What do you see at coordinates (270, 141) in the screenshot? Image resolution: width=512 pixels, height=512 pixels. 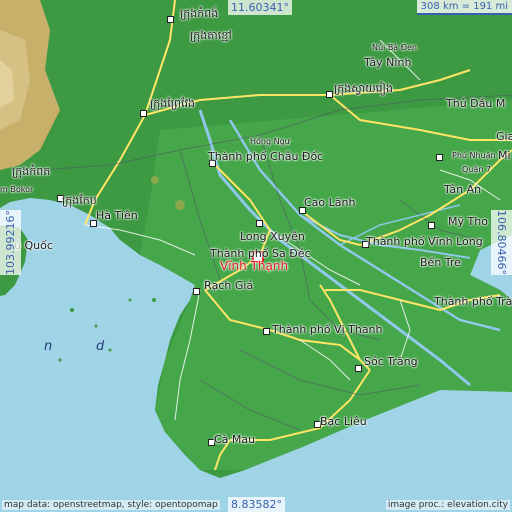 I see `place-label: Hồng Ngự` at bounding box center [270, 141].